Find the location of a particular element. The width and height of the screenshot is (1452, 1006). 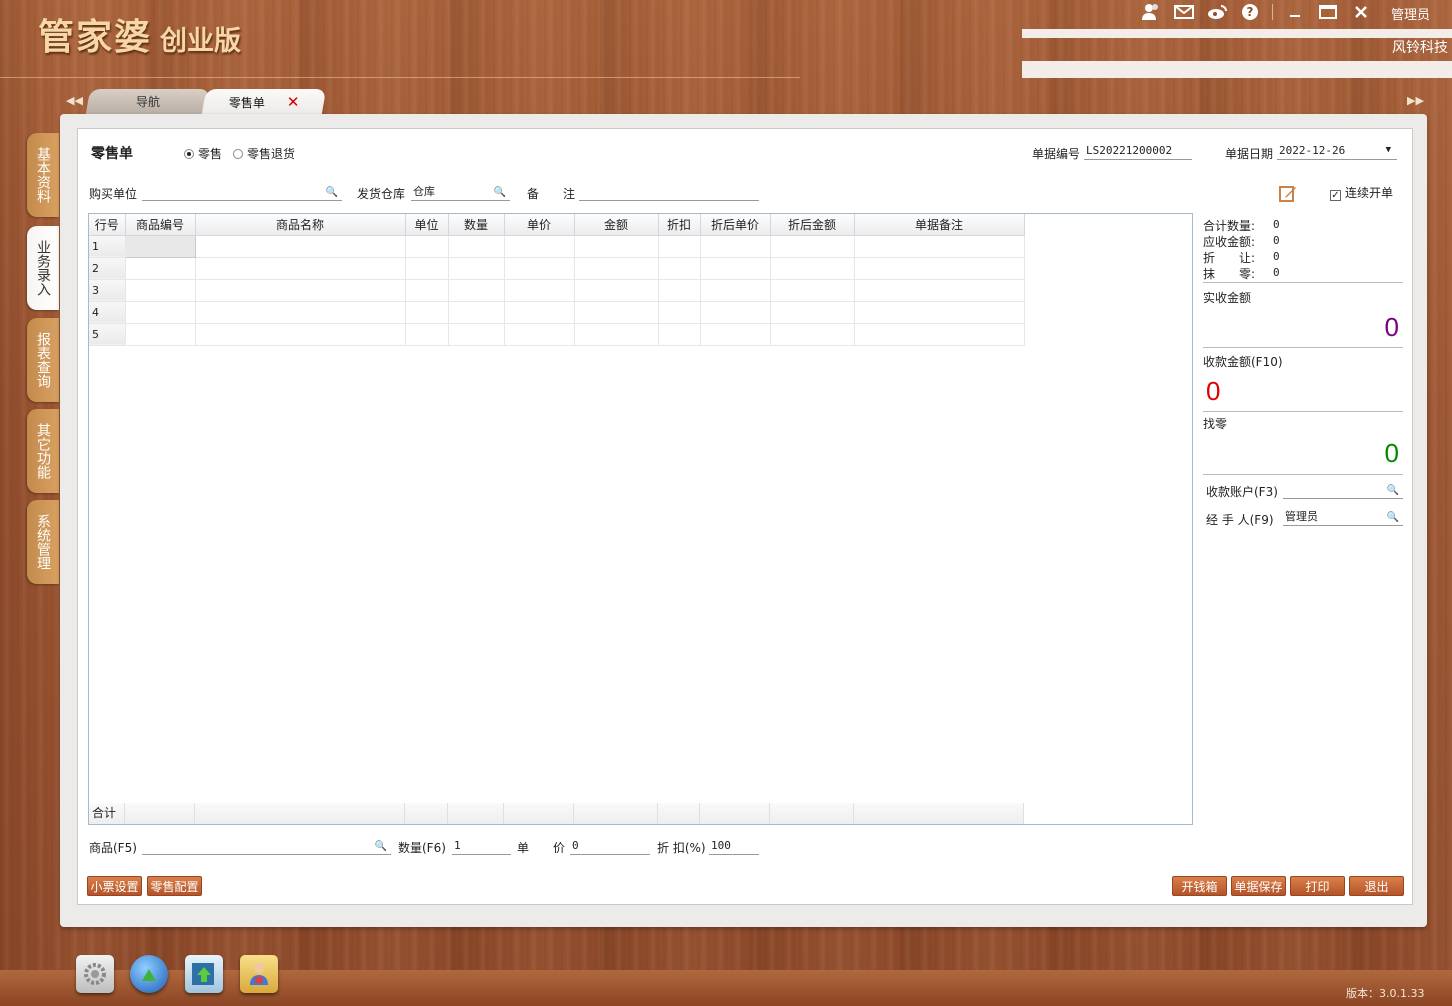

maximize-icon is located at coordinates (1328, 12).